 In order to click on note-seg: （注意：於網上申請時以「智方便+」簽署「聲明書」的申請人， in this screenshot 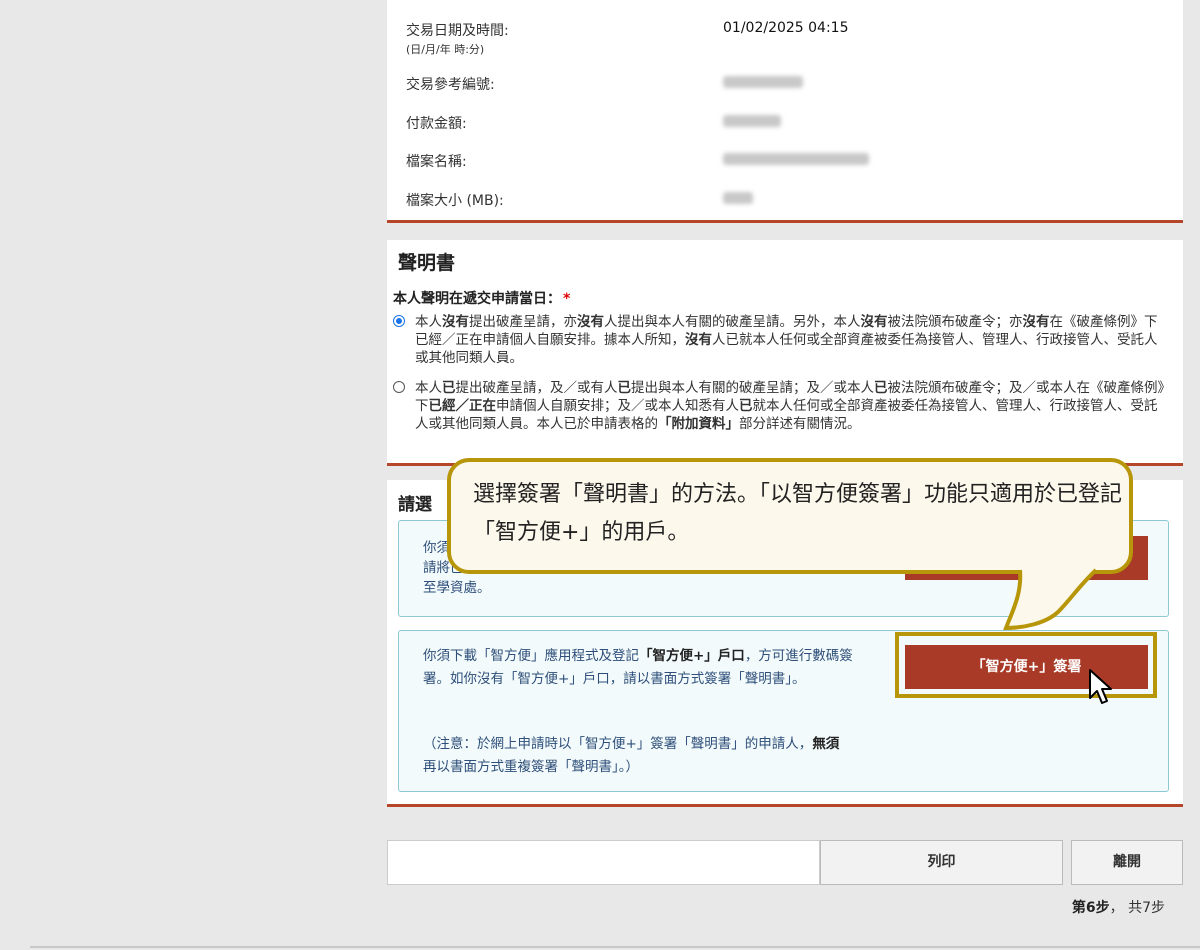, I will do `click(618, 744)`.